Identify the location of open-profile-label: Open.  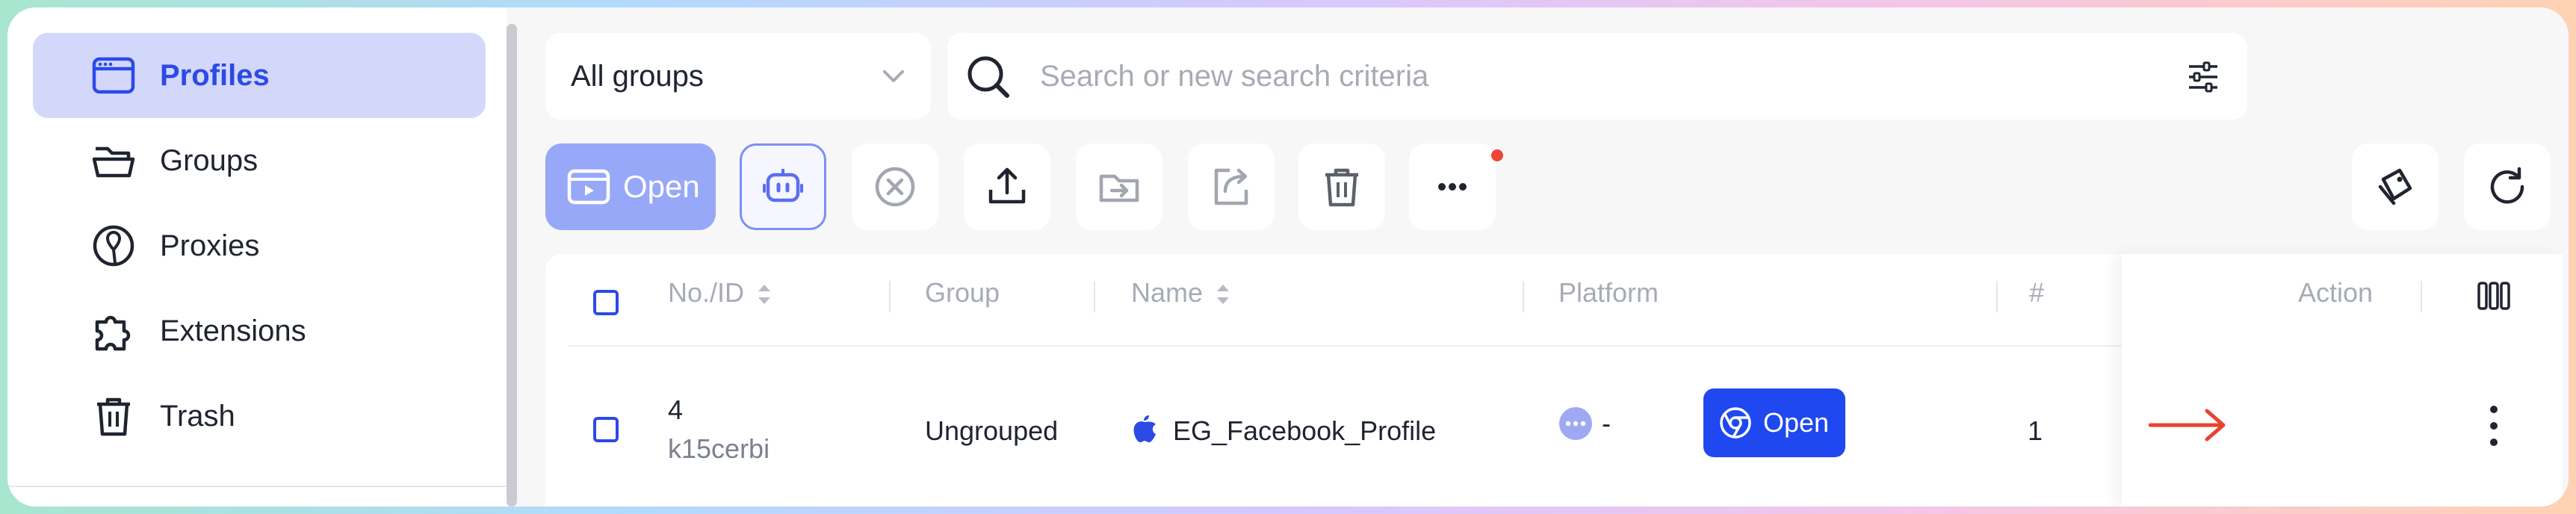
(1796, 422).